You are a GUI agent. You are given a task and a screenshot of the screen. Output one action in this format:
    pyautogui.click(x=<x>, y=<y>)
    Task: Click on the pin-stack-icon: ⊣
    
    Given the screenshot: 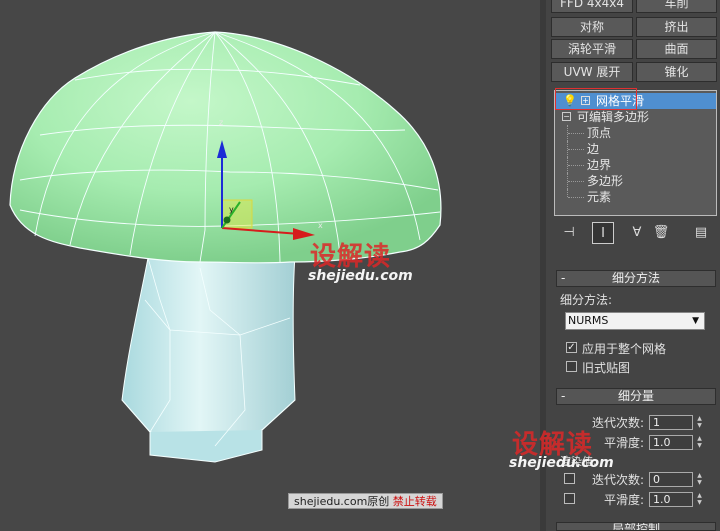 What is the action you would take?
    pyautogui.click(x=569, y=233)
    